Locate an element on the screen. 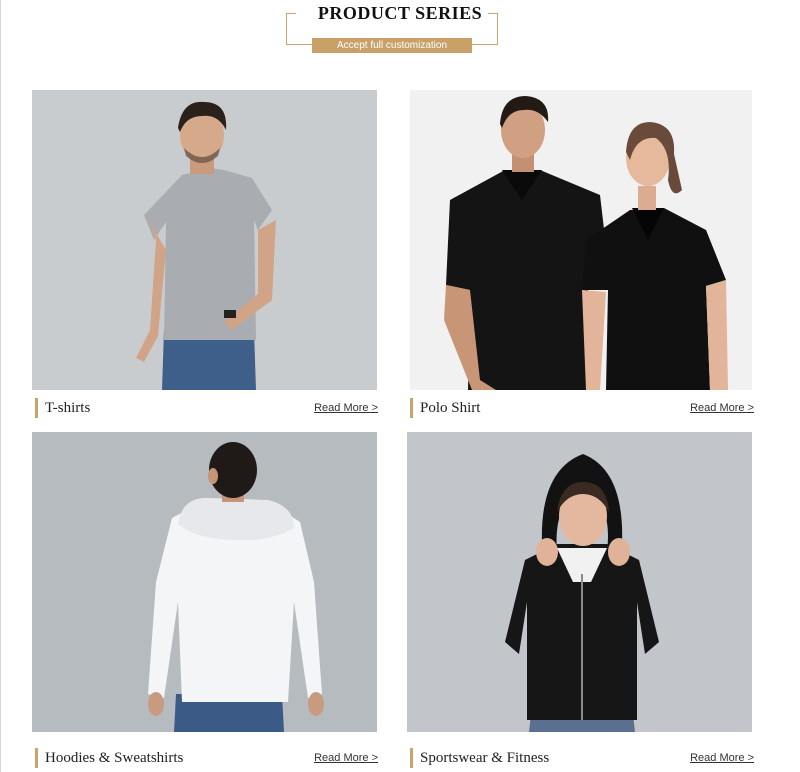  section-header: PRODUCT SERIES Accept full customization is located at coordinates (400, 30).